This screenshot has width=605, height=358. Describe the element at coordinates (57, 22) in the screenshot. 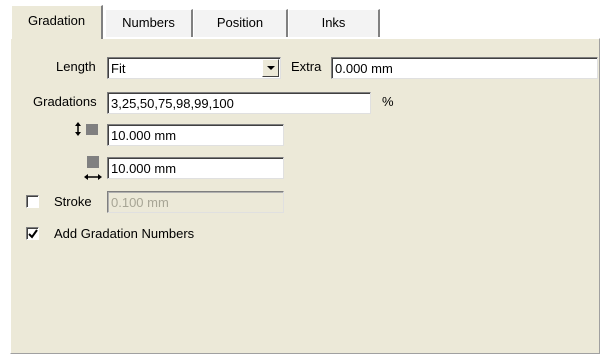

I see `tab-gradation: Gradation` at that location.